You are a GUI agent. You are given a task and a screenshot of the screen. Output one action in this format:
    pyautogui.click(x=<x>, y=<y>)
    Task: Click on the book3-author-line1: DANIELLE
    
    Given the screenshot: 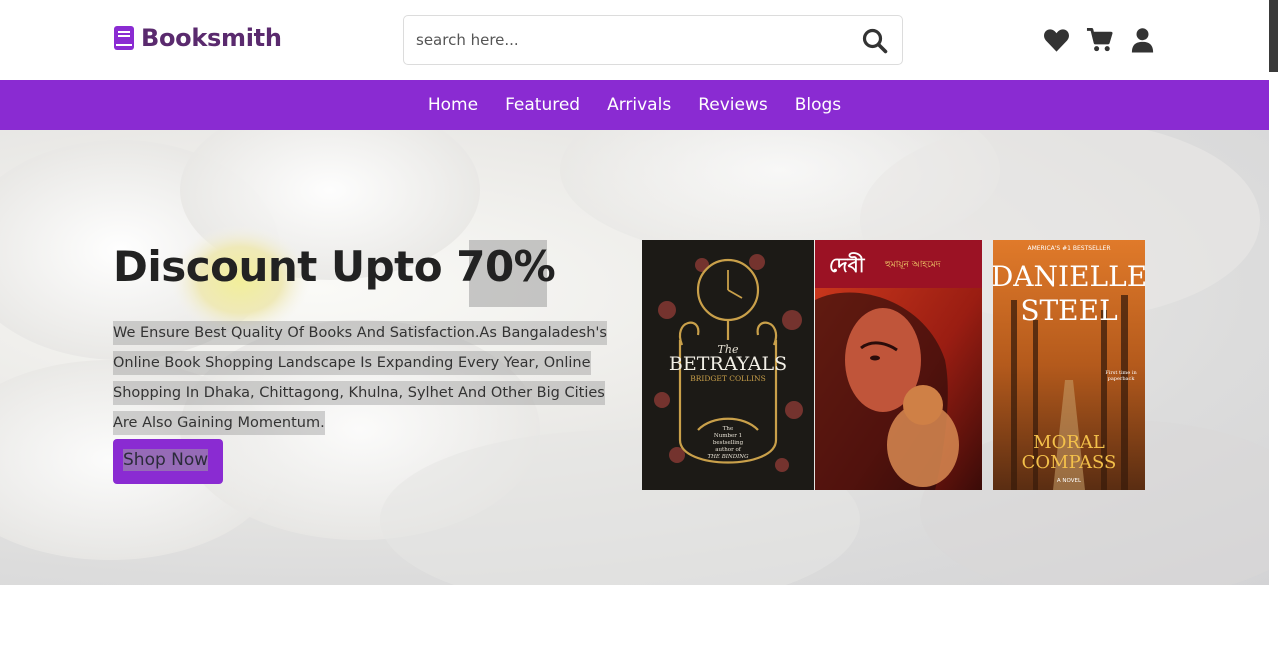 What is the action you would take?
    pyautogui.click(x=1069, y=276)
    